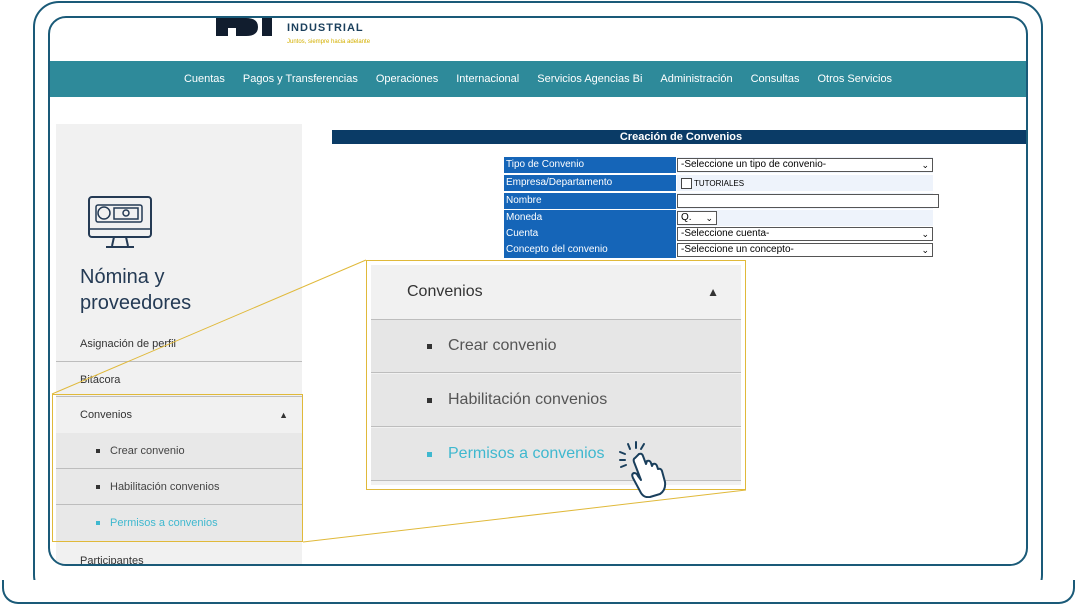 This screenshot has height=607, width=1077. What do you see at coordinates (643, 469) in the screenshot?
I see `hand-pointer-icon` at bounding box center [643, 469].